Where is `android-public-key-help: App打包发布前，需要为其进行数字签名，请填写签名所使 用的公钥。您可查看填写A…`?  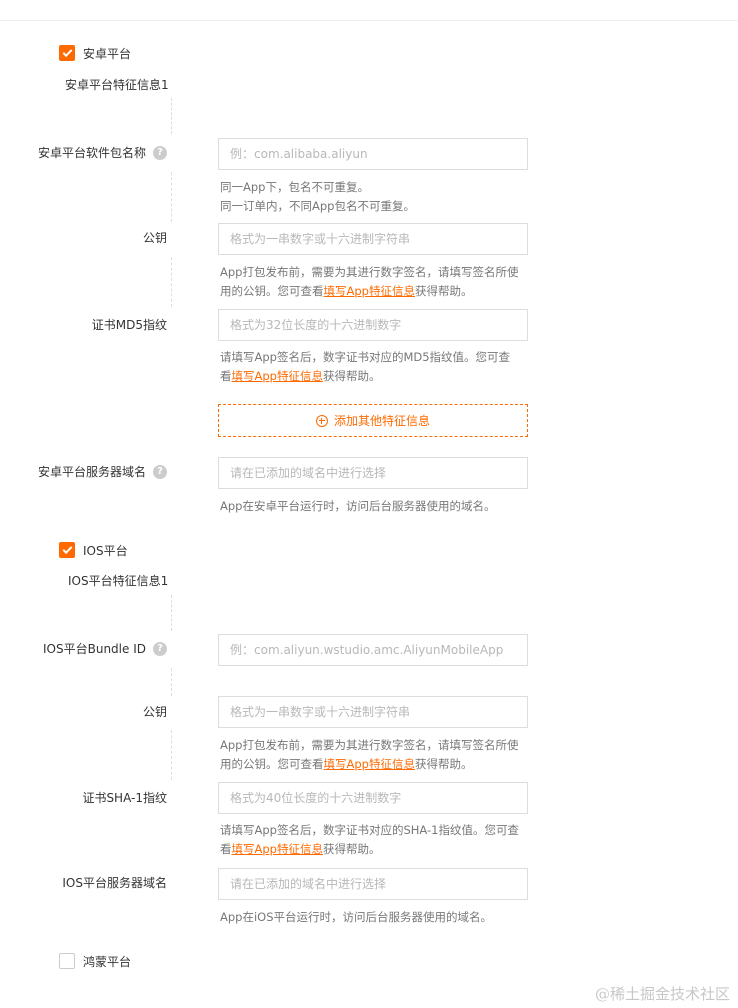
android-public-key-help: App打包发布前，需要为其进行数字签名，请填写签名所使 用的公钥。您可查看填写A… is located at coordinates (380, 282).